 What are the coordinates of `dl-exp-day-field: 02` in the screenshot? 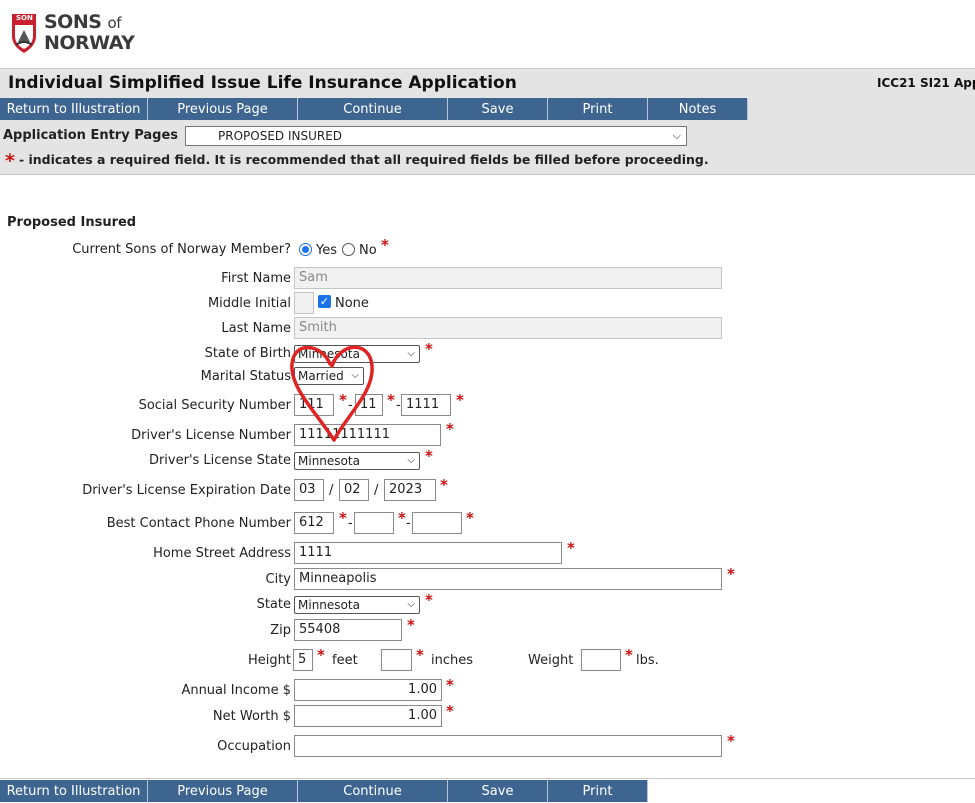 It's located at (354, 490).